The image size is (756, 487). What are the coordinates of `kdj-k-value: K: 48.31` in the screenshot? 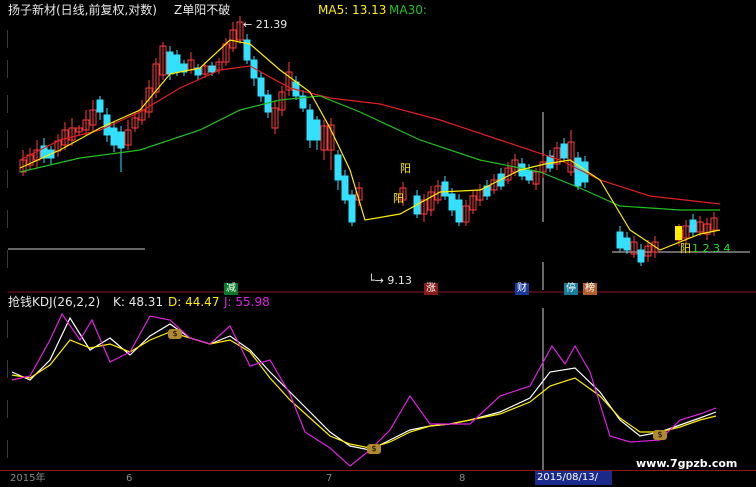 It's located at (138, 302).